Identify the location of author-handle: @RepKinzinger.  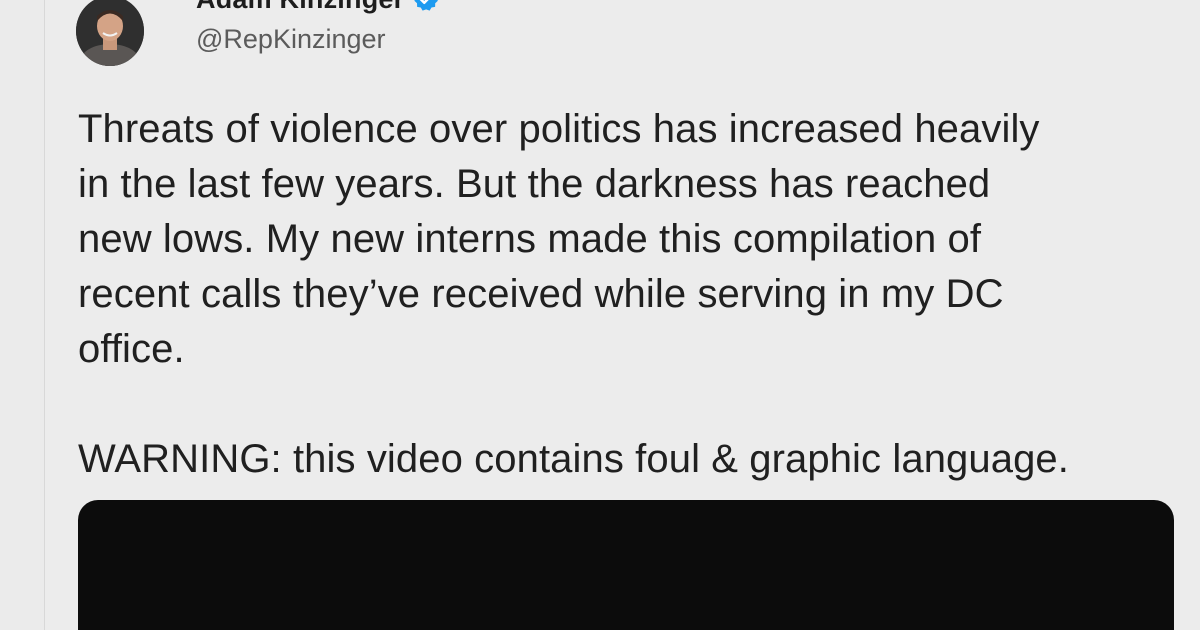
(291, 39).